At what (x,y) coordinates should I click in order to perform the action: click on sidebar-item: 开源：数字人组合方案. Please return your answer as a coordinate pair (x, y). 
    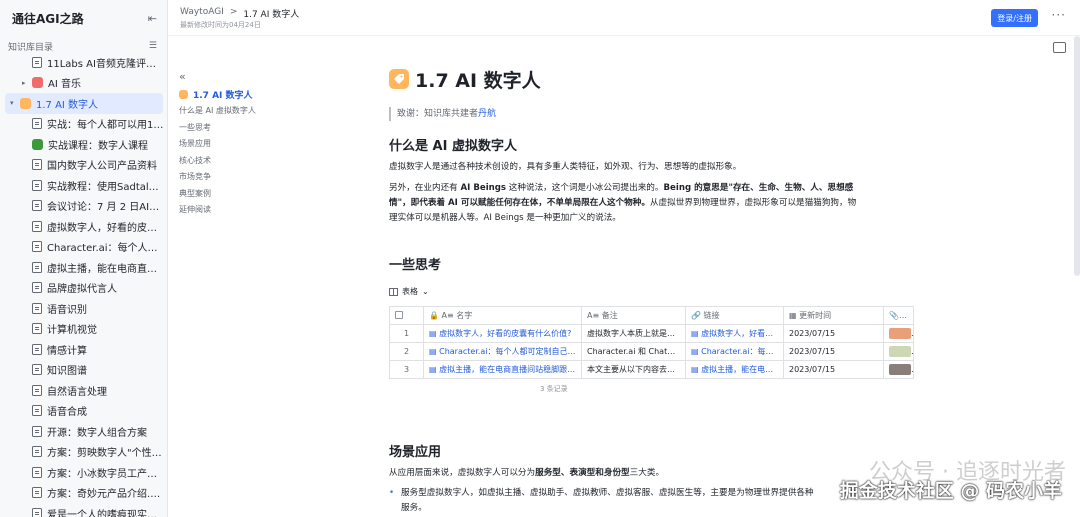
    Looking at the image, I should click on (83, 431).